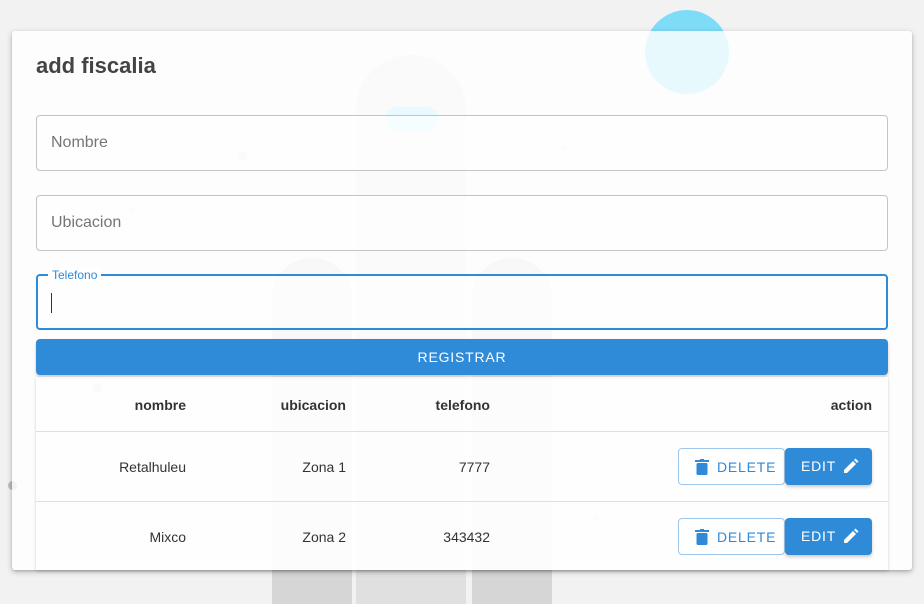 The width and height of the screenshot is (924, 604). Describe the element at coordinates (79, 142) in the screenshot. I see `nombre-placeholder: Nombre` at that location.